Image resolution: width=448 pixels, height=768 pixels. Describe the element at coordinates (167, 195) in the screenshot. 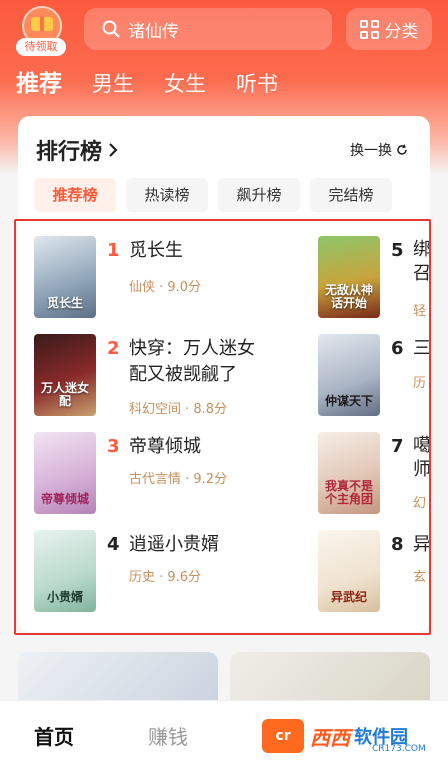

I see `subtab-hot: 热读榜` at that location.